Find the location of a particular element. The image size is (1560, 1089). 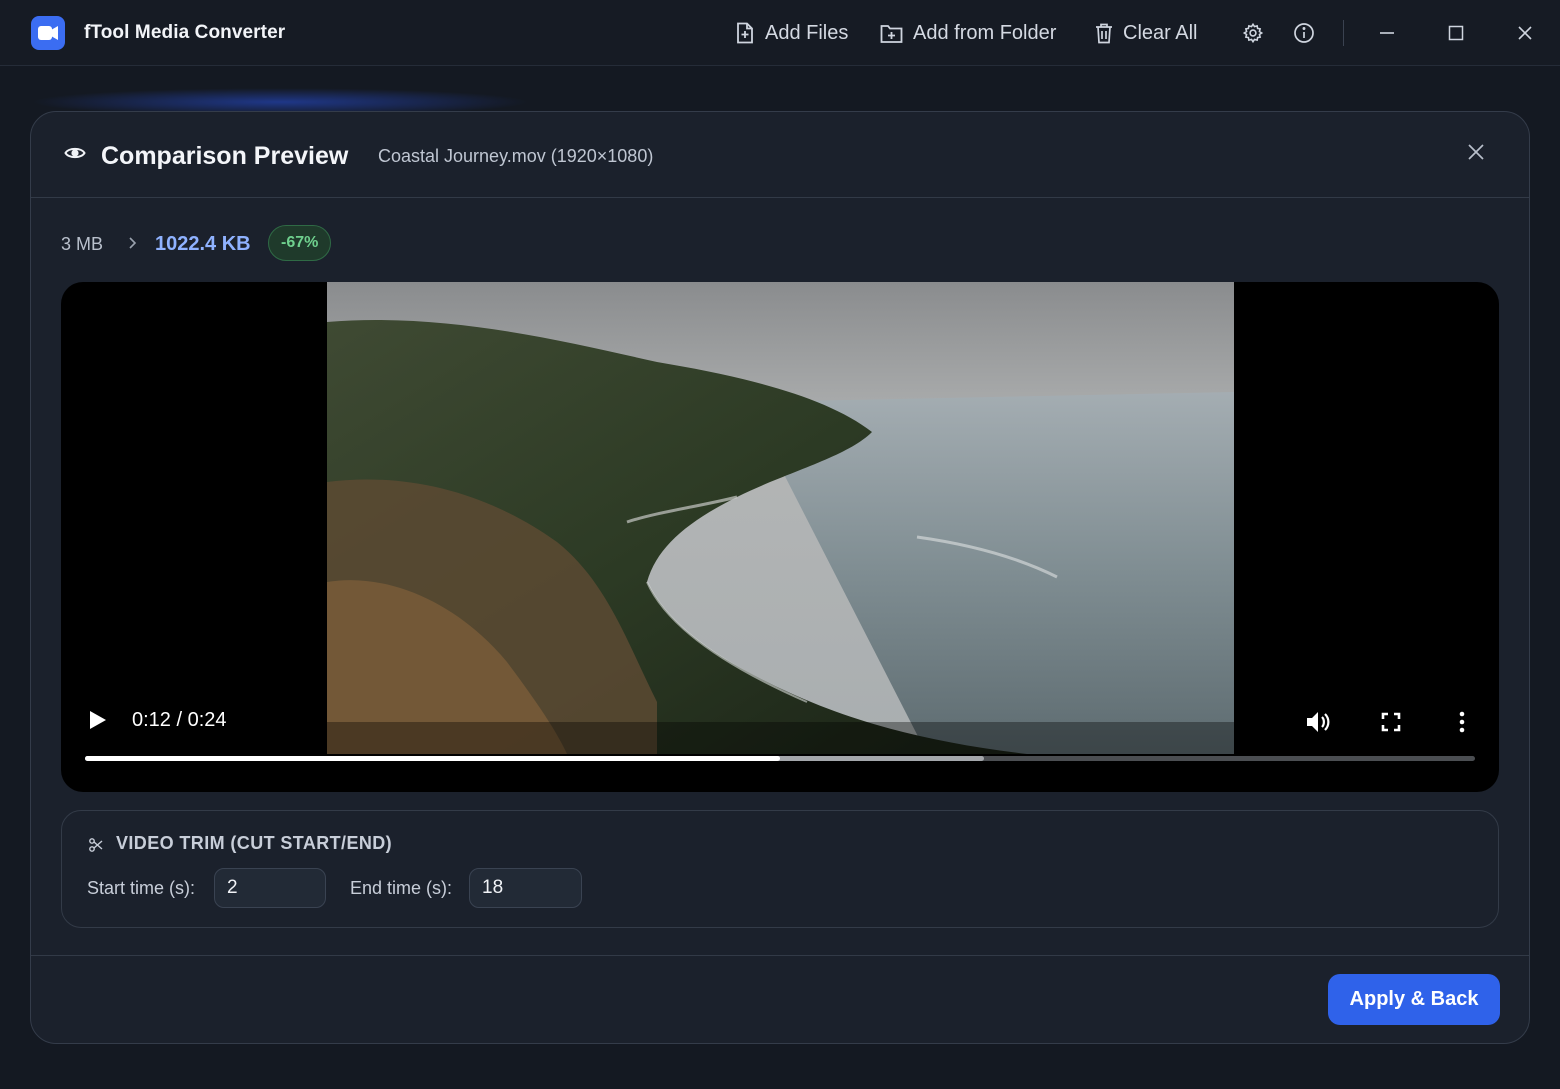

start-time-input is located at coordinates (270, 888).